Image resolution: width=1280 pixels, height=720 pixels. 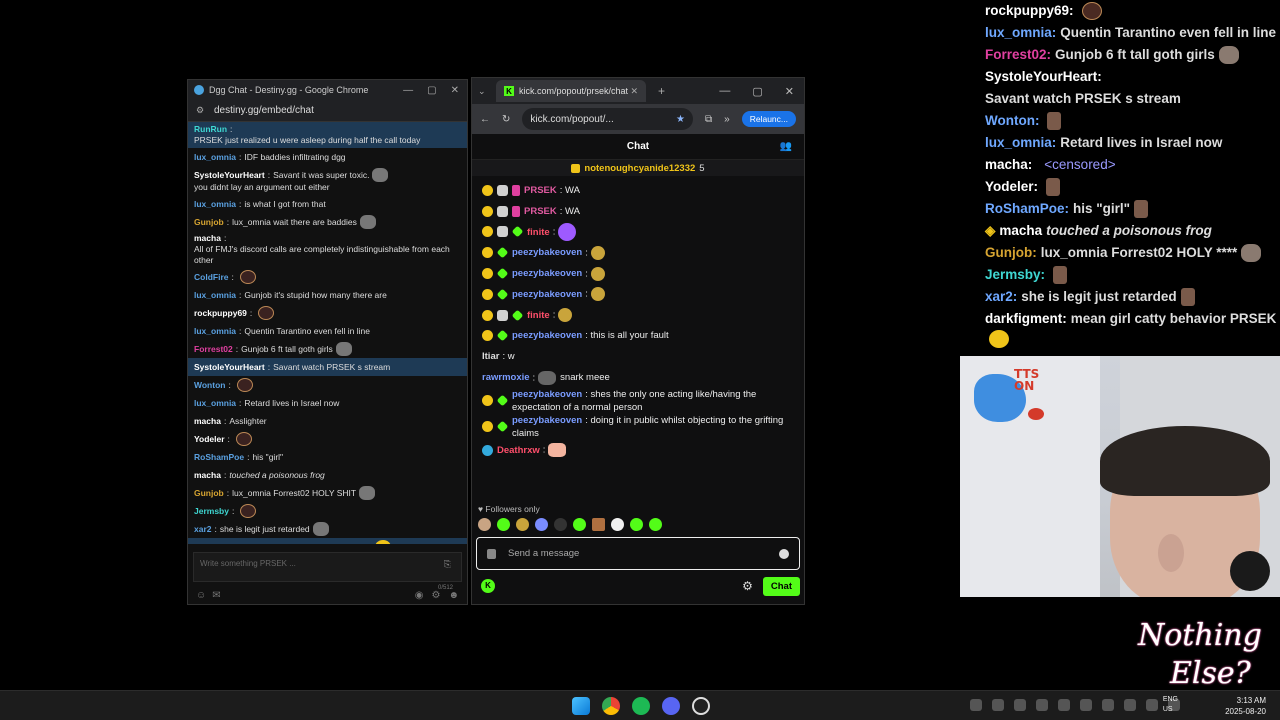 I want to click on dgg-address-bar: ⚙ destiny.gg/embed/chat, so click(x=327, y=111).